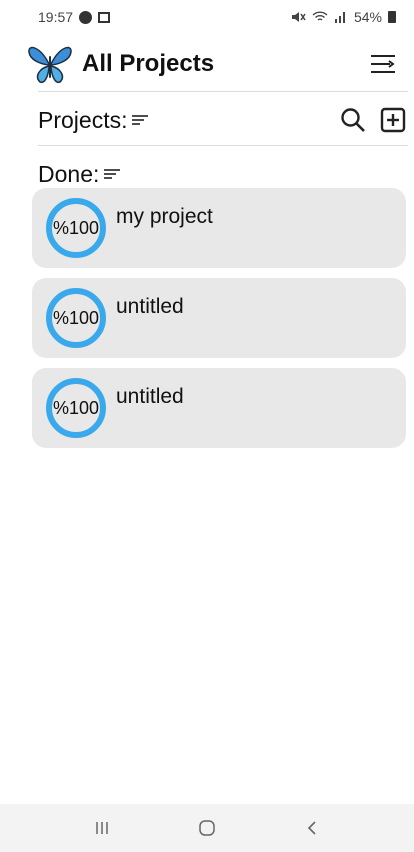  What do you see at coordinates (83, 119) in the screenshot?
I see `projects-label: Projects:` at bounding box center [83, 119].